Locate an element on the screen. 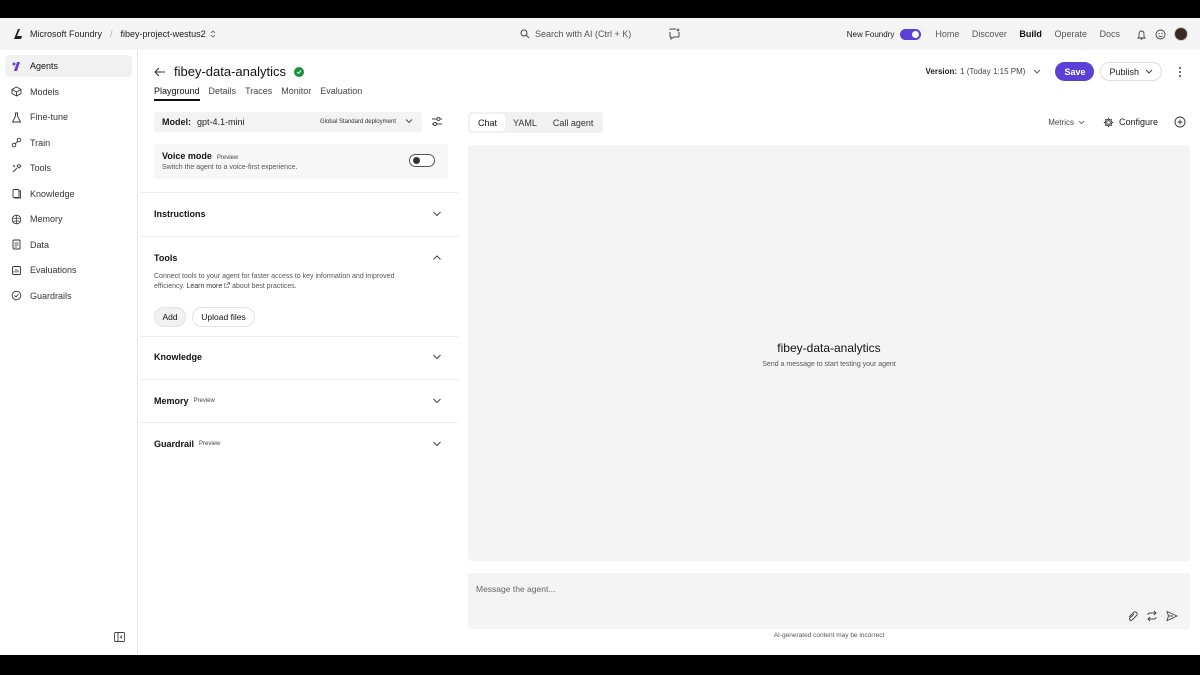 The width and height of the screenshot is (1200, 675). sidebar-item-label: Agents is located at coordinates (44, 66).